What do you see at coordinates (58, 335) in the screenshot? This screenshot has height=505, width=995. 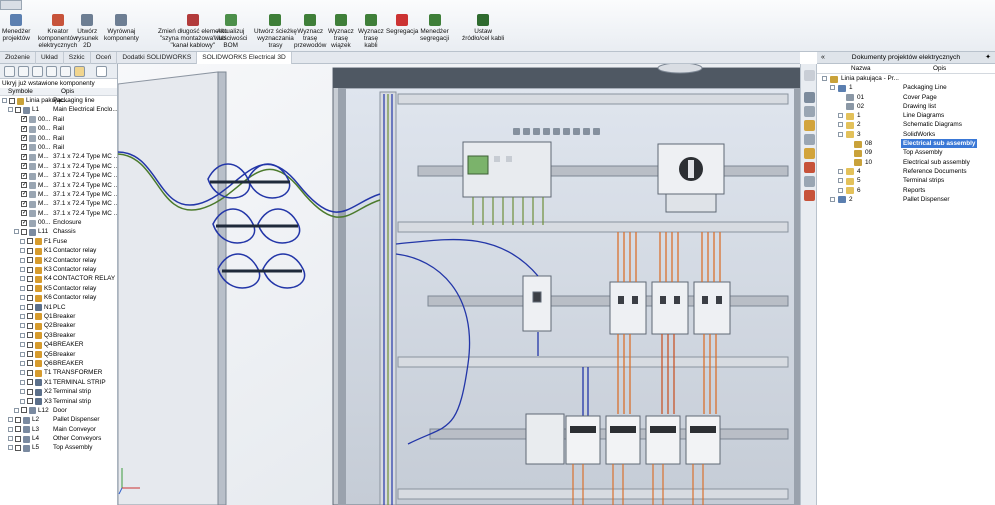 I see `tree-row: Q3 Breaker` at bounding box center [58, 335].